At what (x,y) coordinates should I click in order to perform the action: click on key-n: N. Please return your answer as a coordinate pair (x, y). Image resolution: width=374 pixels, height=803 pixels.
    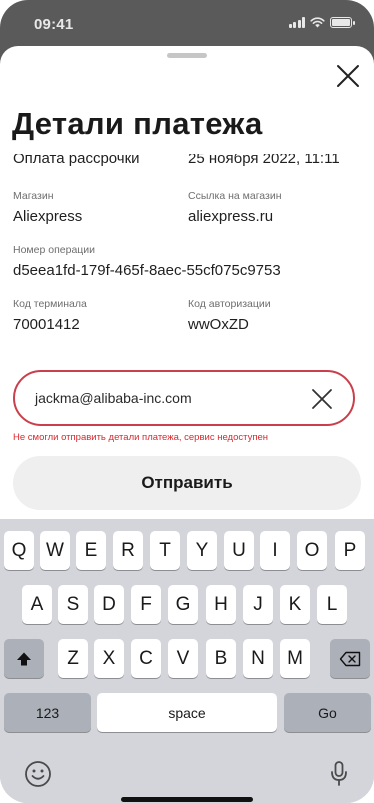
    Looking at the image, I should click on (258, 658).